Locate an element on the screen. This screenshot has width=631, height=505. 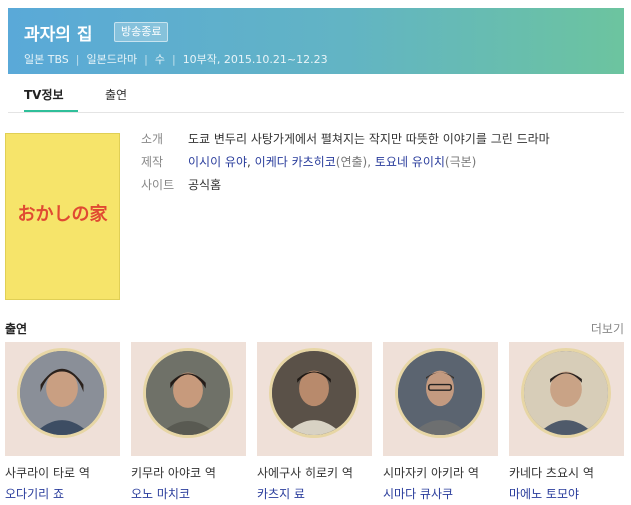
cast-actor-link: 시마다 큐사쿠 is located at coordinates (440, 493).